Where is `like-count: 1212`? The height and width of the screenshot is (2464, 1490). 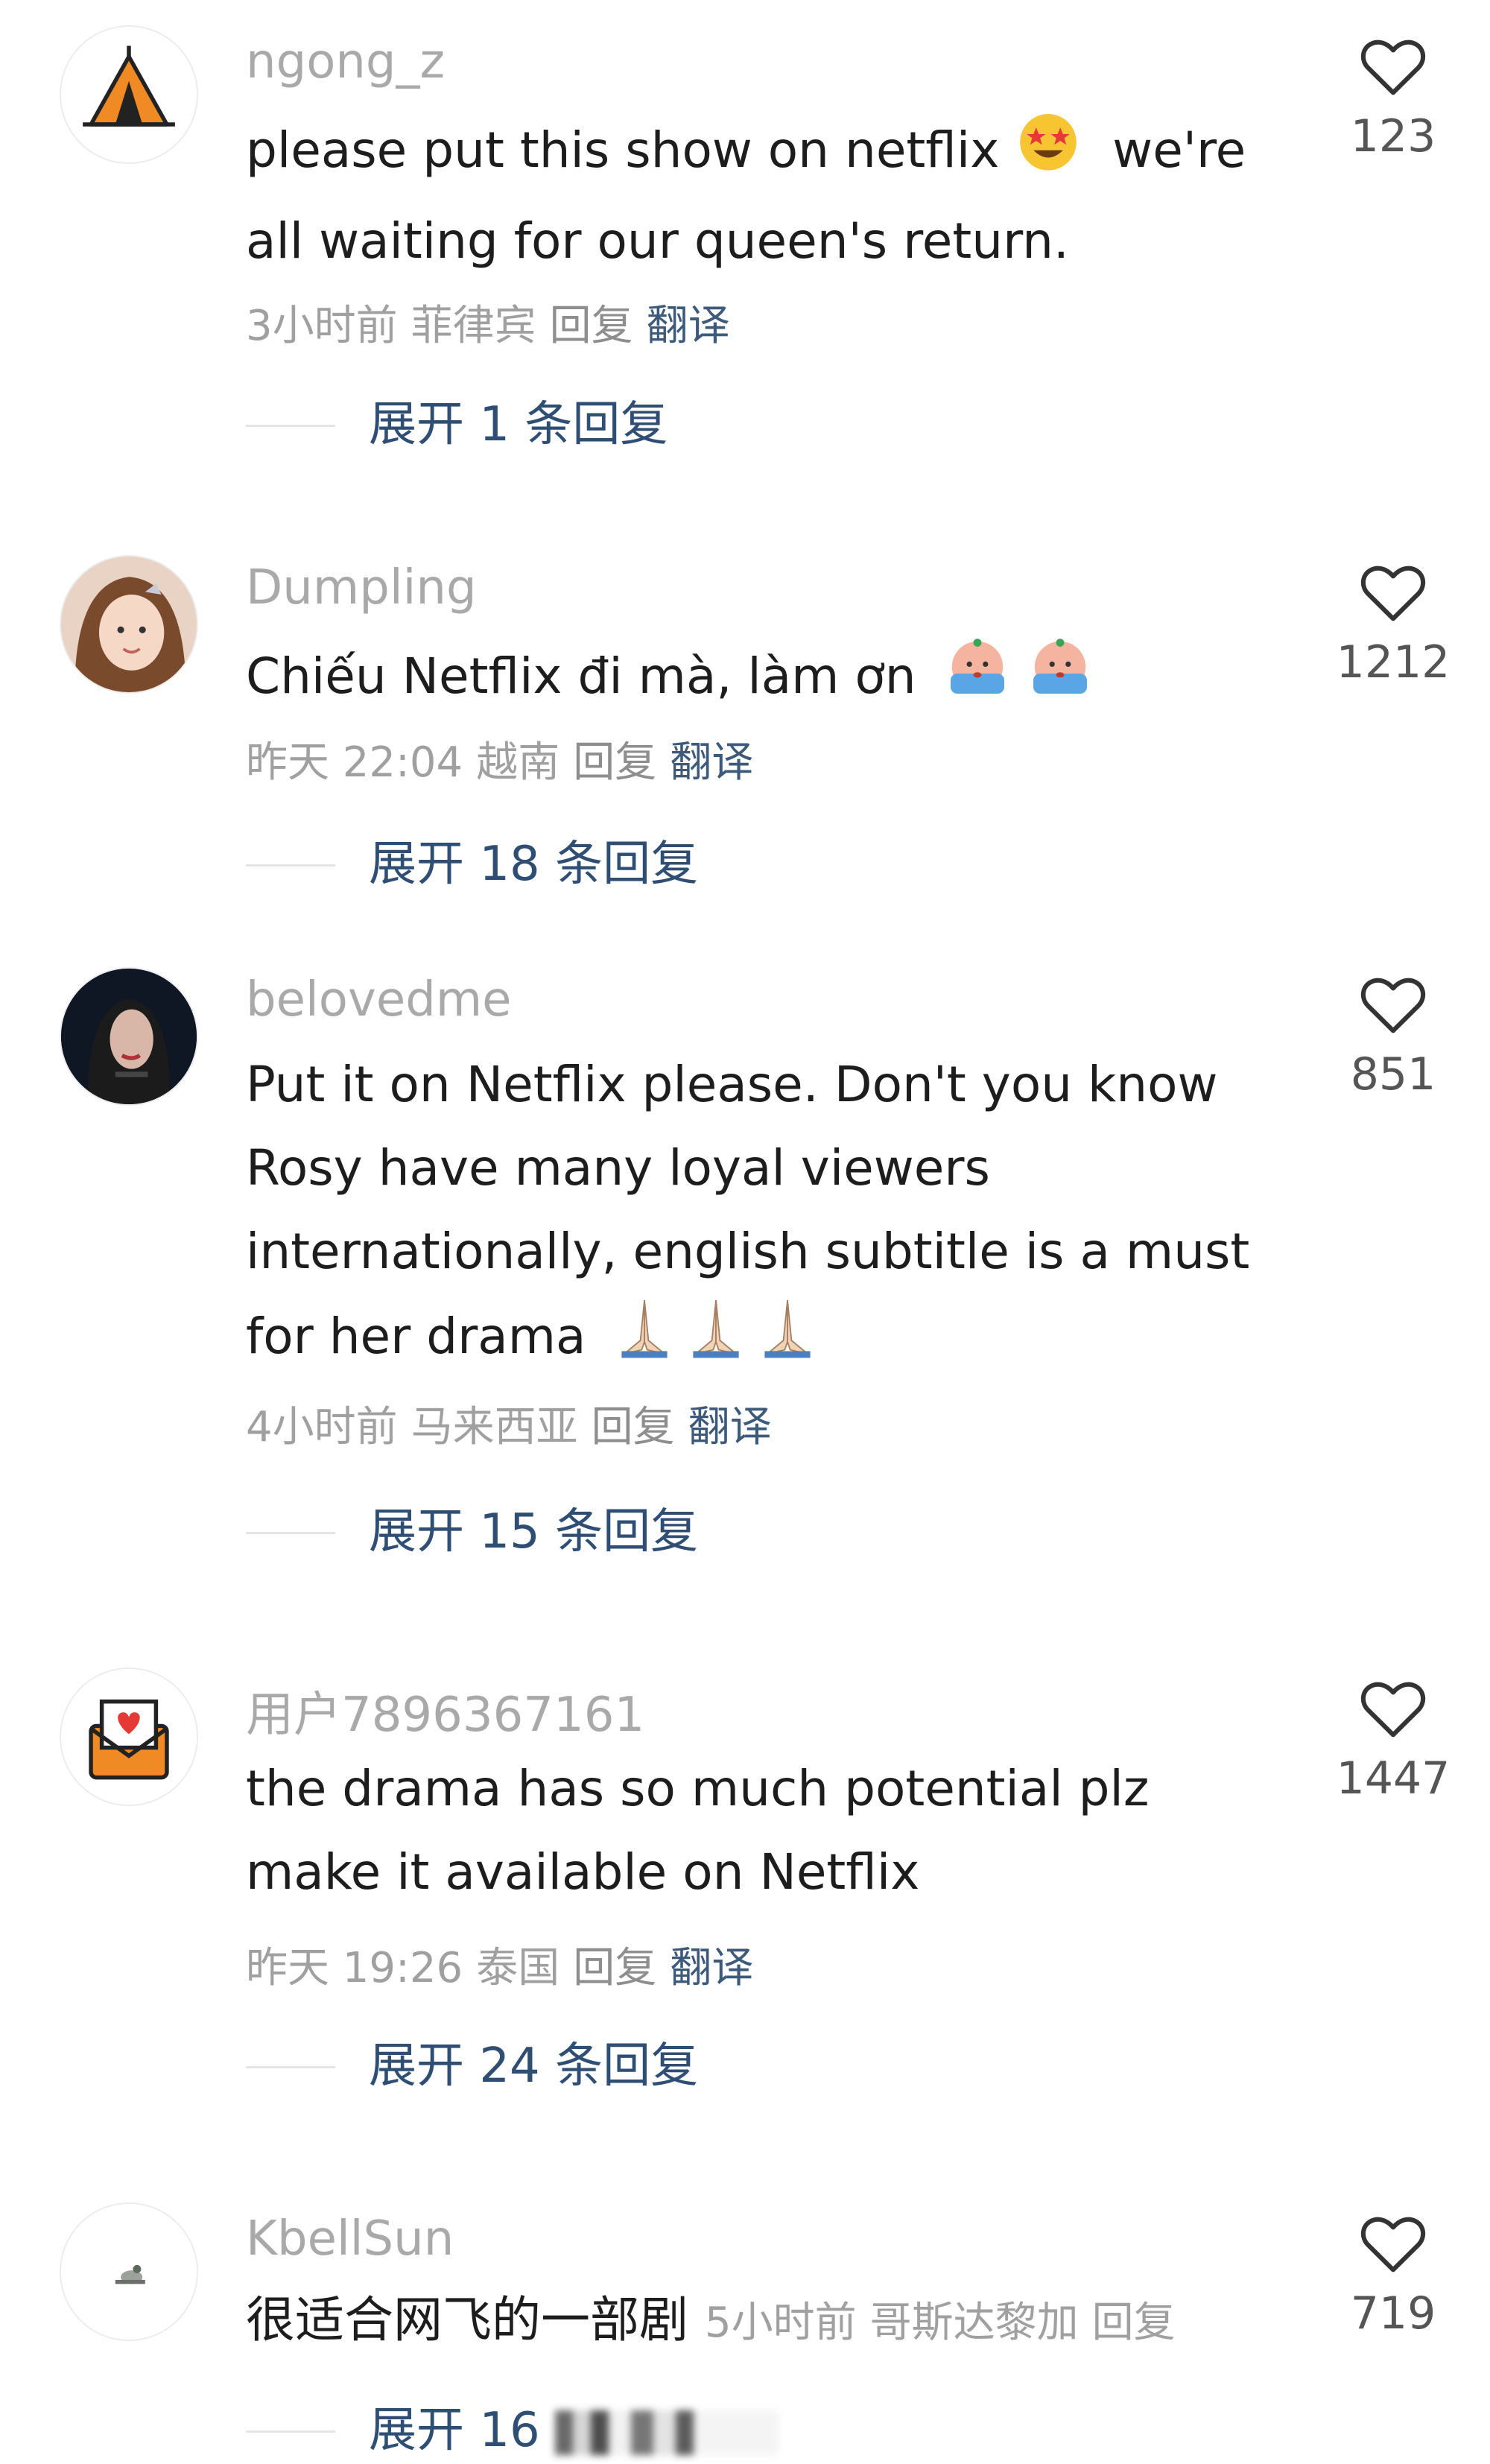
like-count: 1212 is located at coordinates (1393, 662).